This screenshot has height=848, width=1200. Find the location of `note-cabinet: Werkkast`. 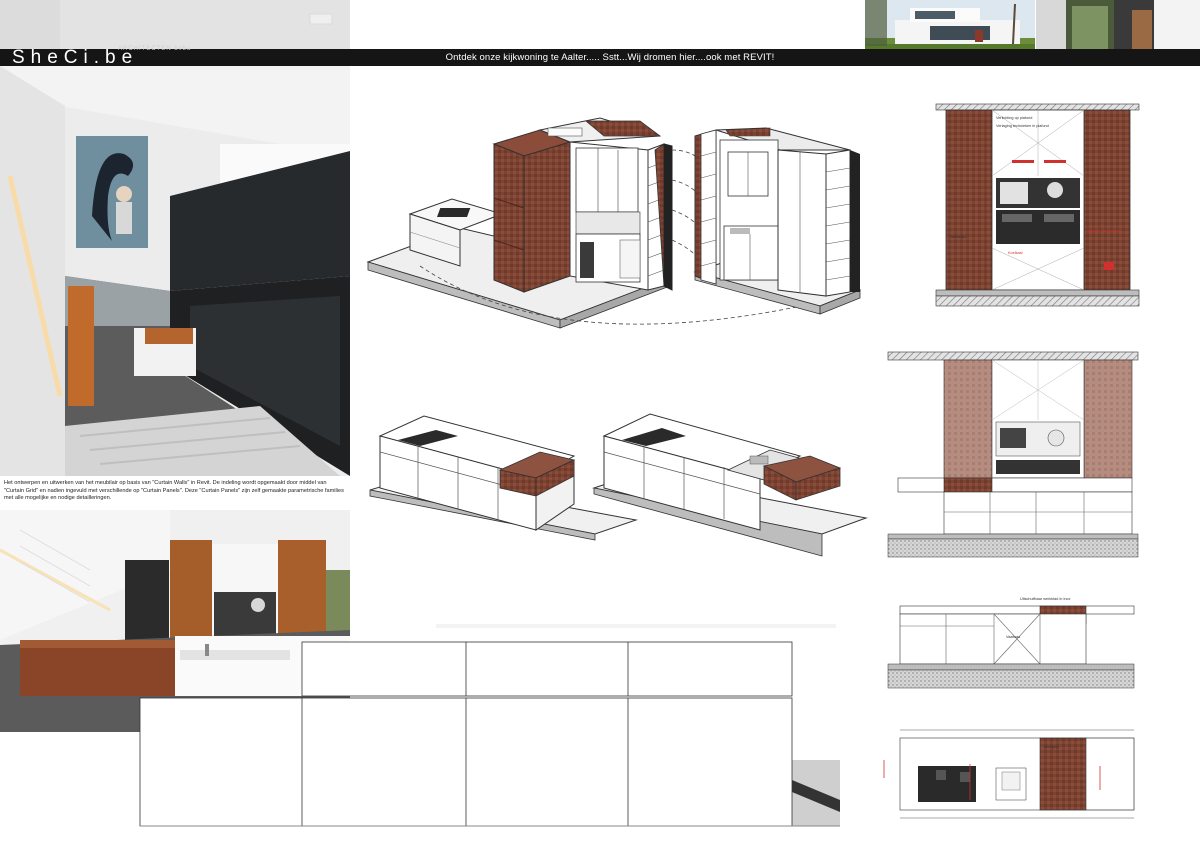

note-cabinet: Werkkast is located at coordinates (958, 237).